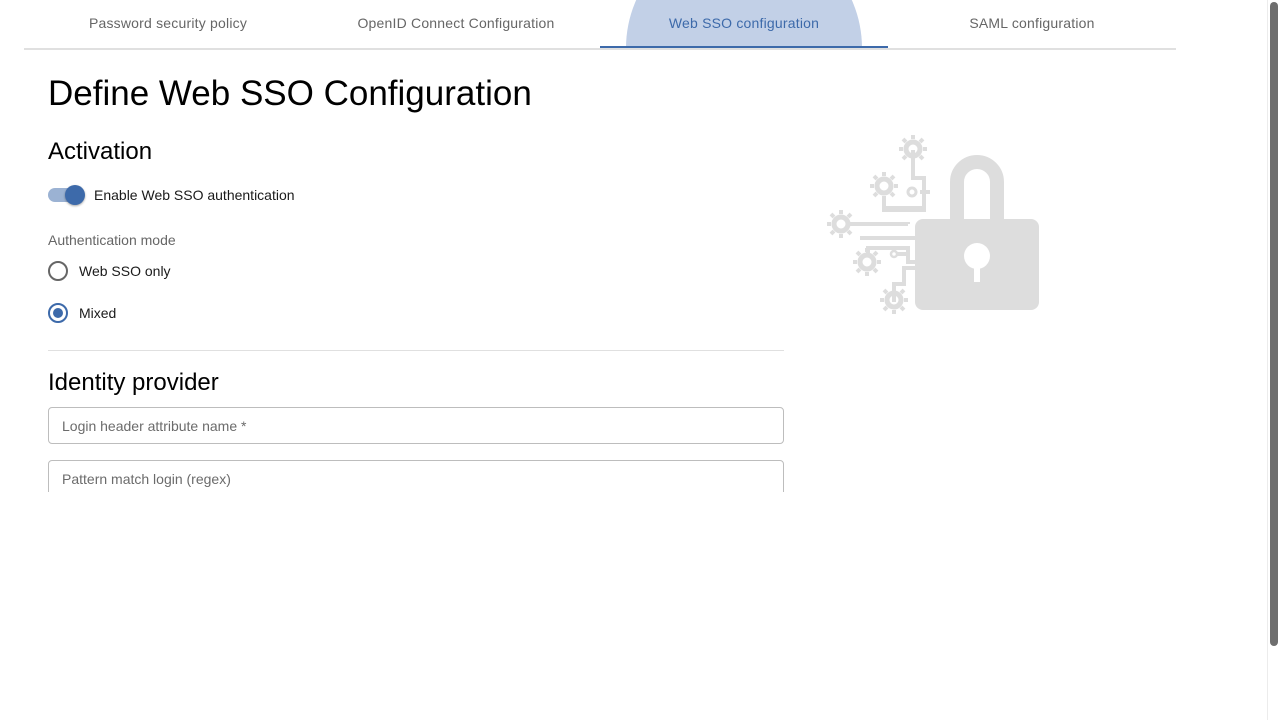  I want to click on pattern-match-login-input, so click(416, 478).